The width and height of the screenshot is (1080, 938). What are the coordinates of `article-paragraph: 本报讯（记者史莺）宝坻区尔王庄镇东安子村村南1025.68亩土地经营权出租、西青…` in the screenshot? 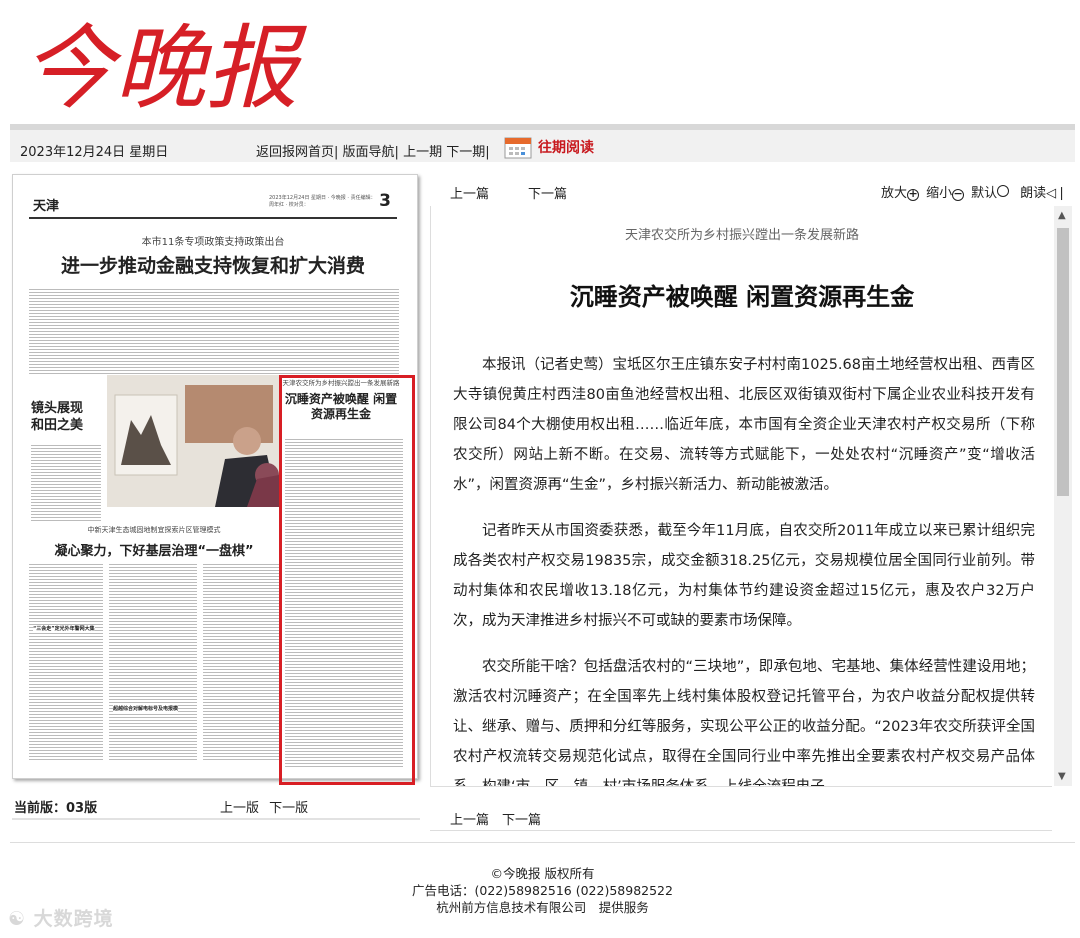 It's located at (744, 425).